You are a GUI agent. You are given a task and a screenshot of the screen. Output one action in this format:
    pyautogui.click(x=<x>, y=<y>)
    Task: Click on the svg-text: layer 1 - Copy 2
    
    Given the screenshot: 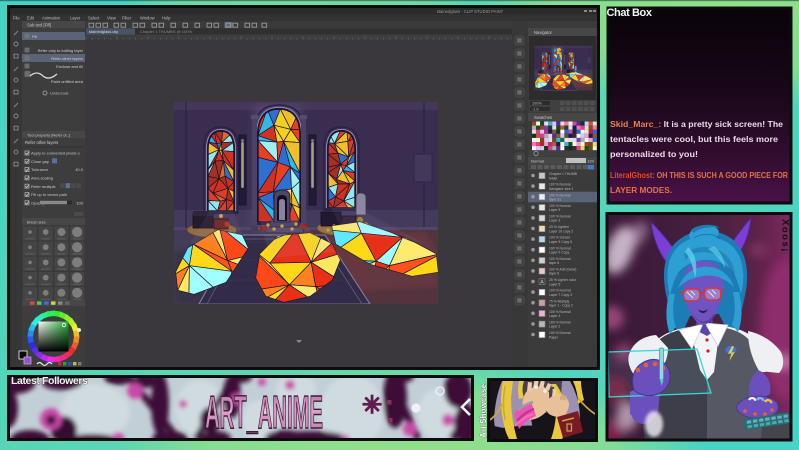 What is the action you would take?
    pyautogui.click(x=561, y=306)
    